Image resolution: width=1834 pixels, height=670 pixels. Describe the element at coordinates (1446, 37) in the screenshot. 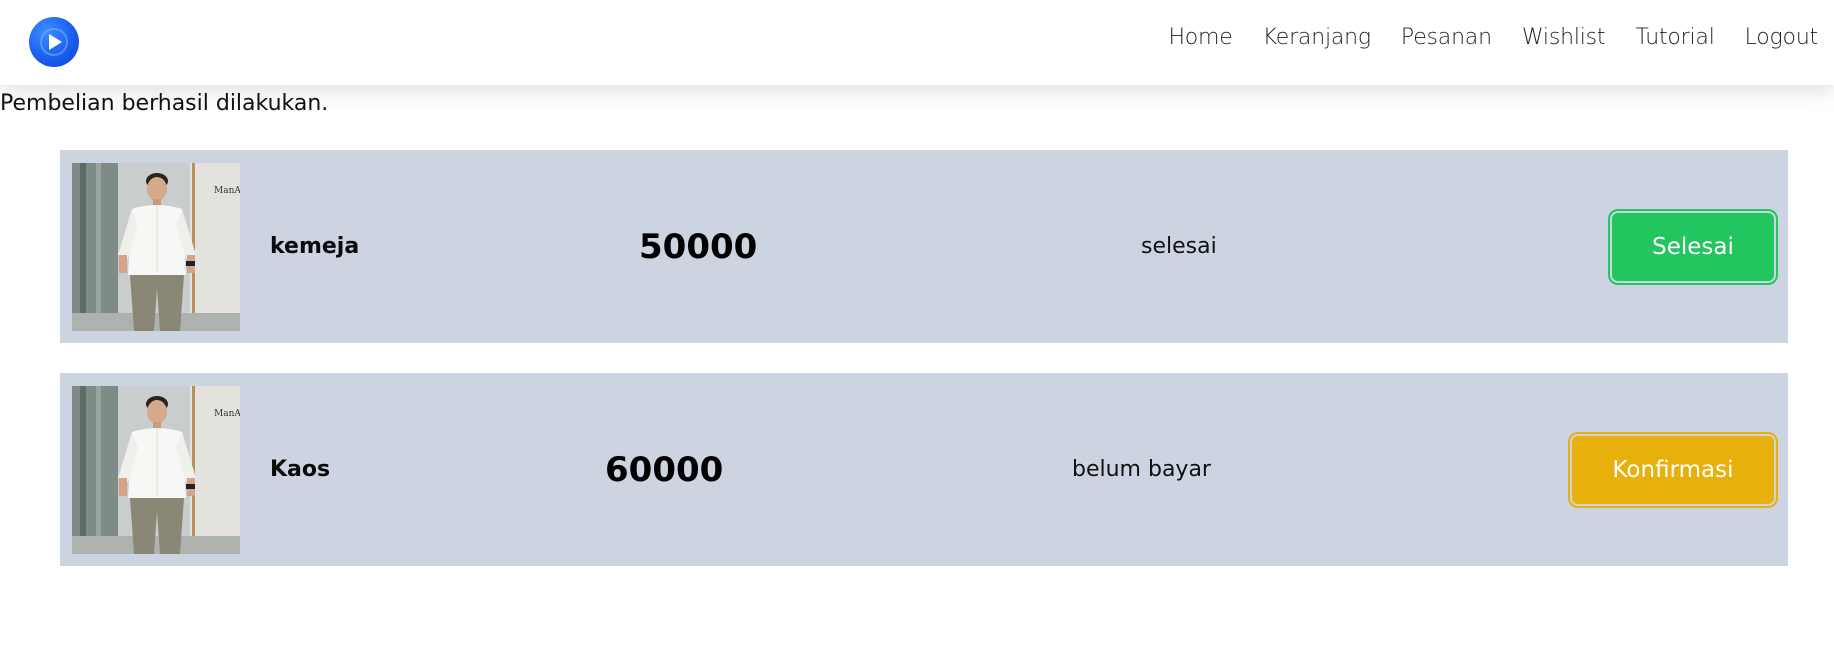

I see `nav-link-pesanan: Pesanan` at that location.